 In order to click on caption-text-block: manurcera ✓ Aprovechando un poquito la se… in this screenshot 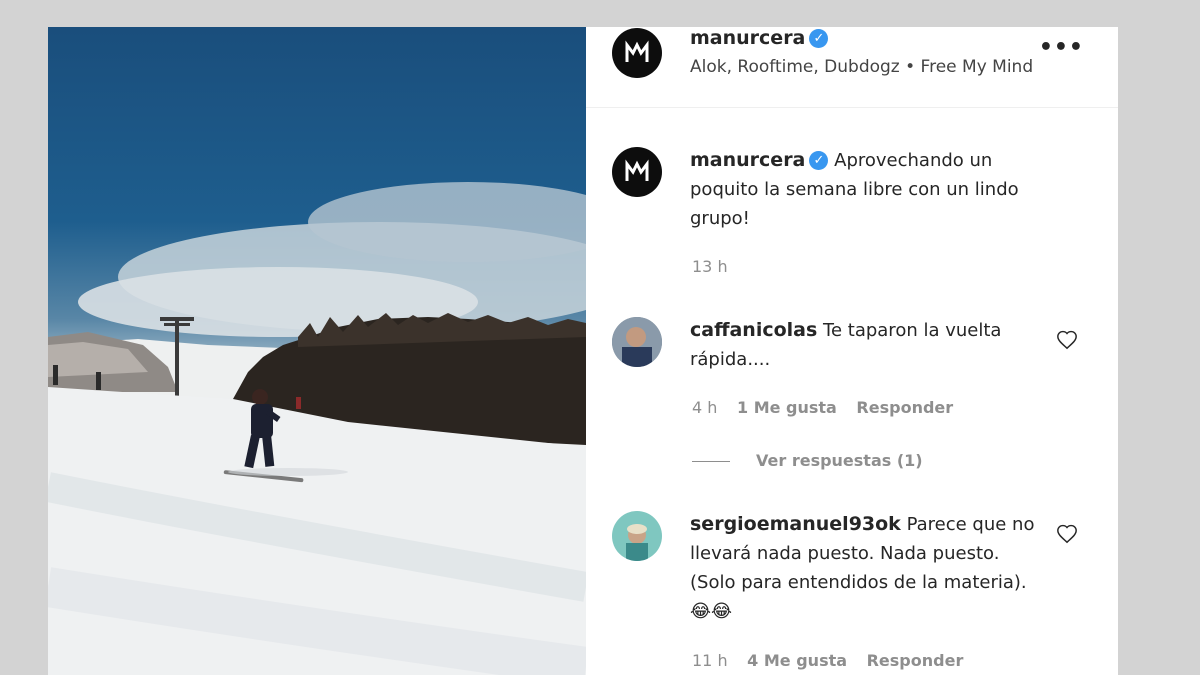, I will do `click(875, 189)`.